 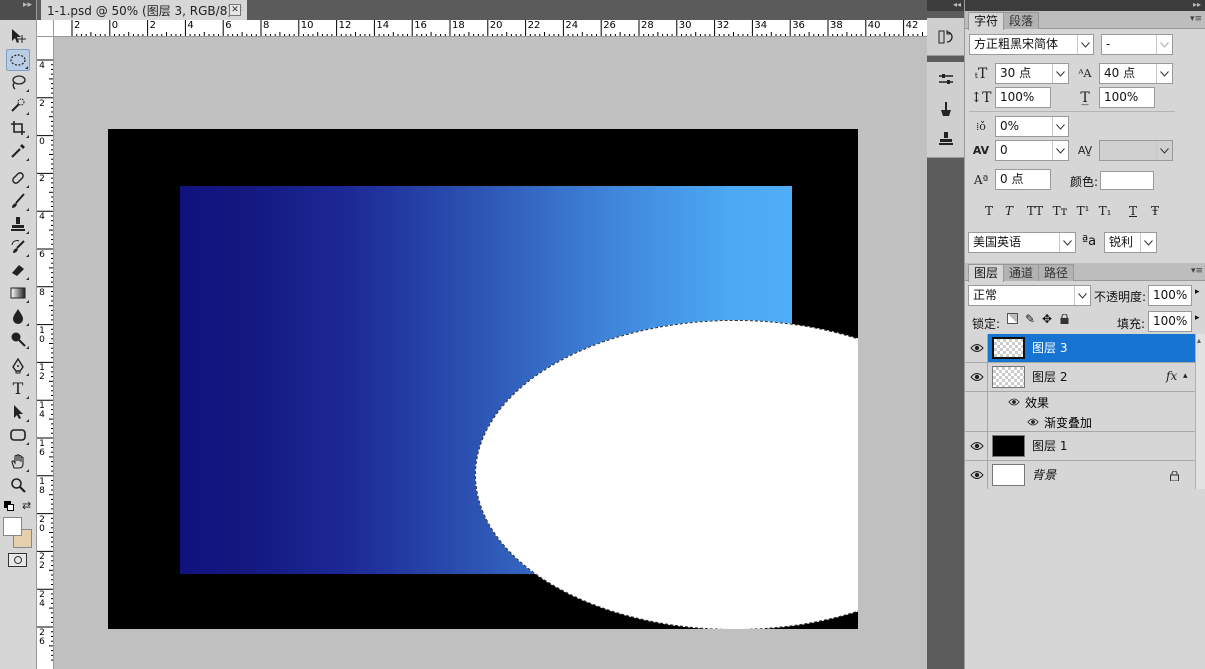 What do you see at coordinates (1056, 272) in the screenshot?
I see `tab-paths: 路径` at bounding box center [1056, 272].